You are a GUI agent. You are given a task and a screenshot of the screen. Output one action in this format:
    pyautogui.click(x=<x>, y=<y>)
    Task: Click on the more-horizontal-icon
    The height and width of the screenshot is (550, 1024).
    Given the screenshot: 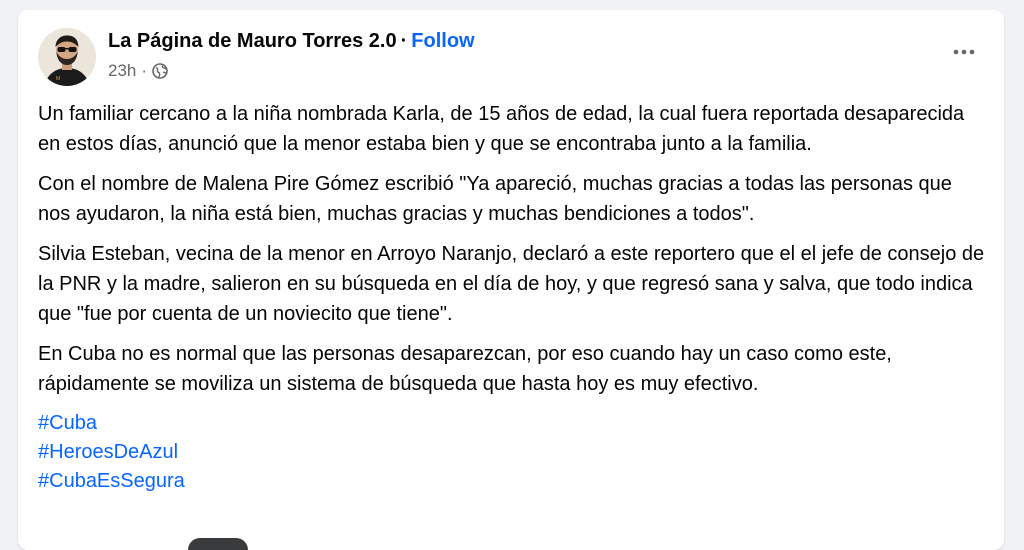 What is the action you would take?
    pyautogui.click(x=964, y=52)
    